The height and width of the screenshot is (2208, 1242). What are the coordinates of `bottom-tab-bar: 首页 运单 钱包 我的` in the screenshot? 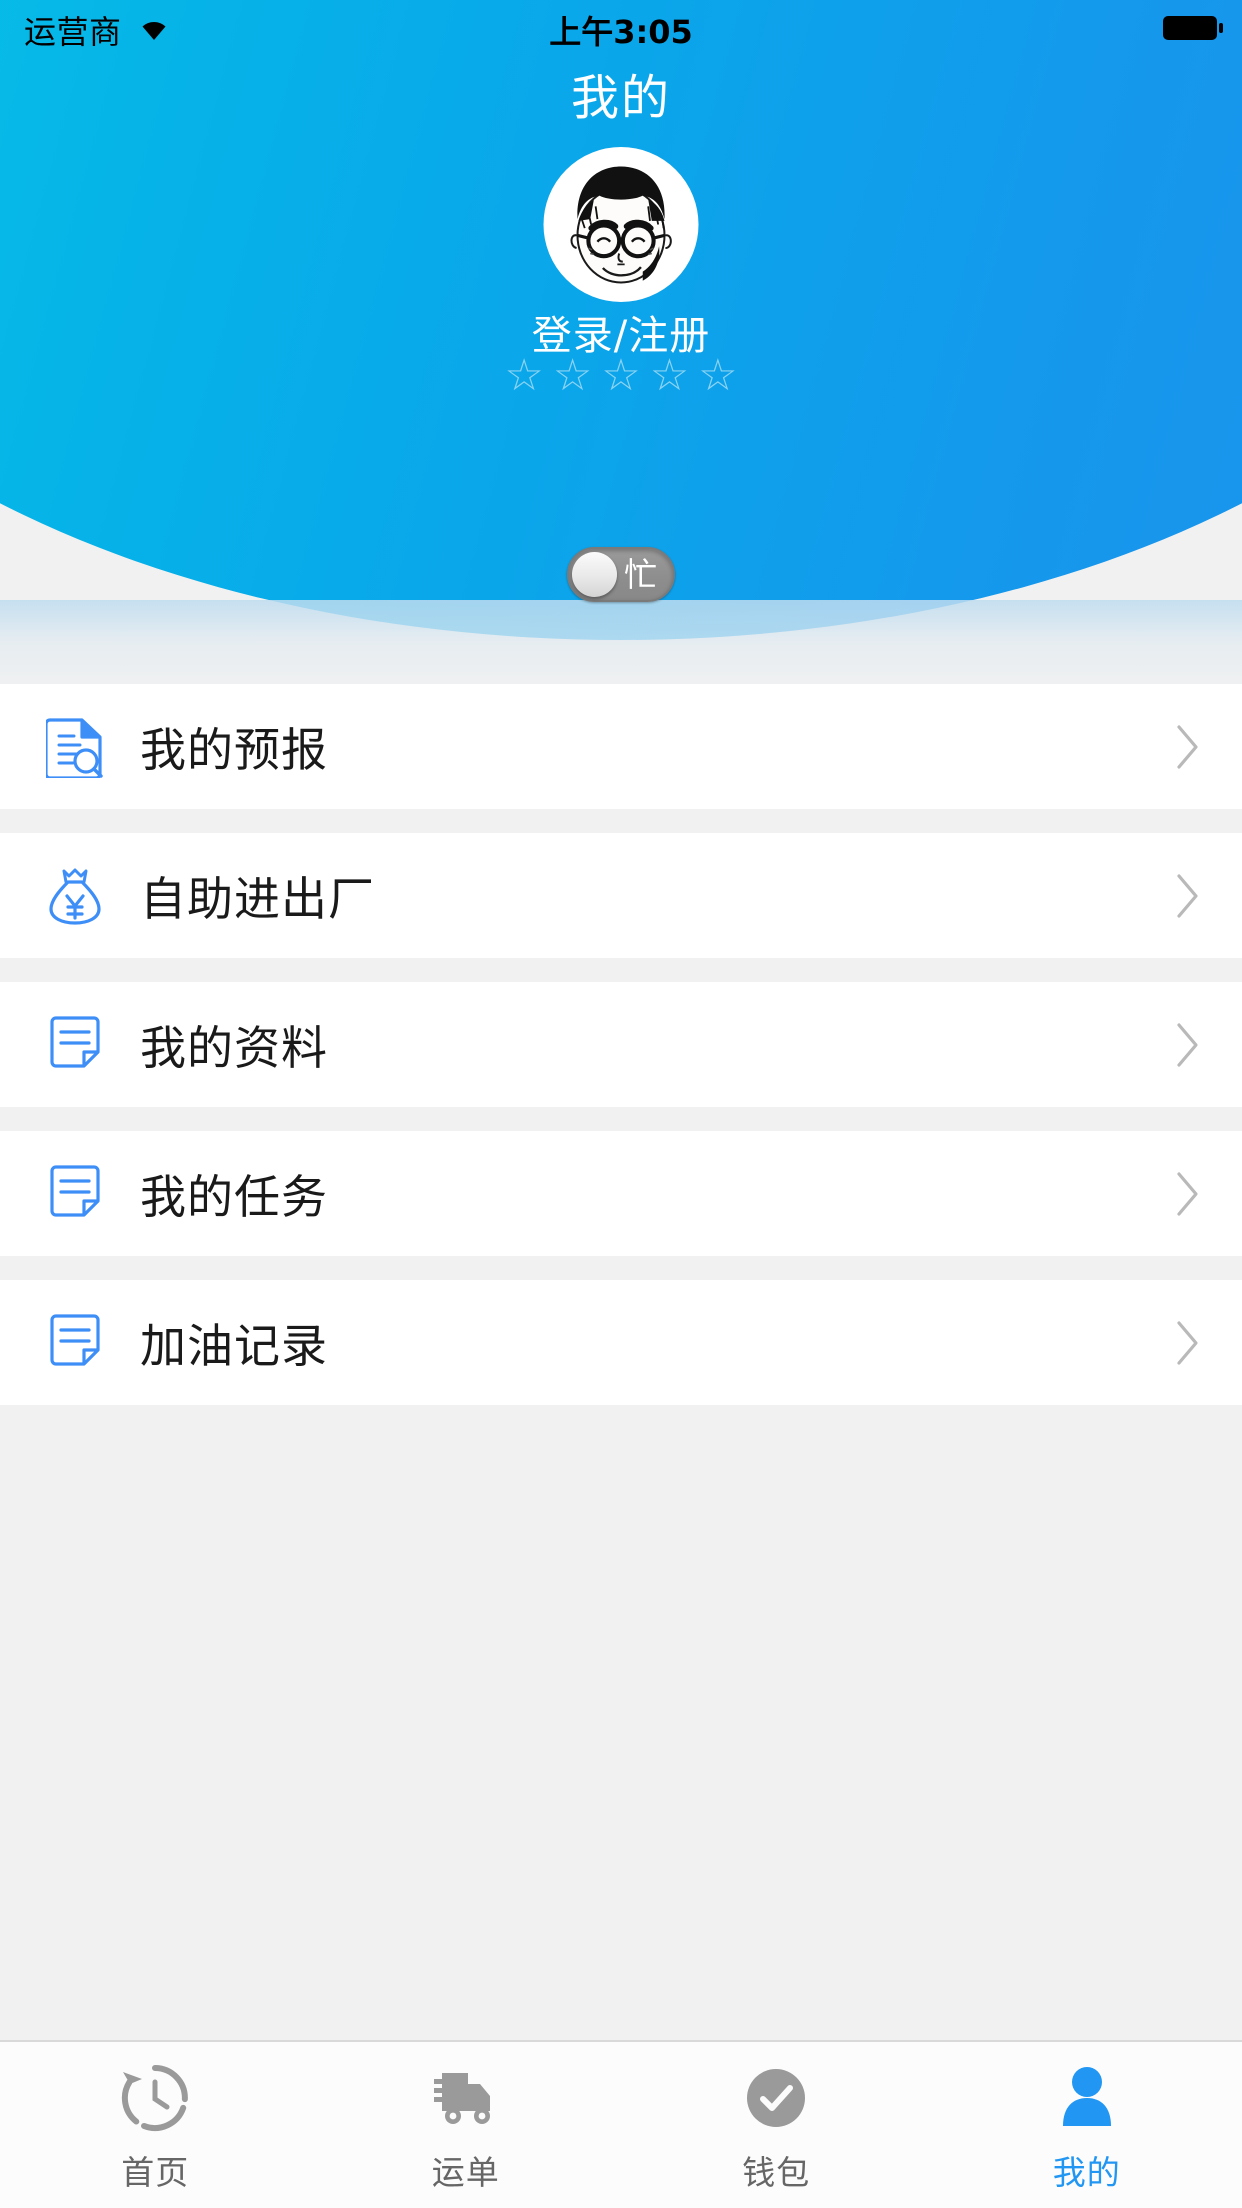 It's located at (621, 2124).